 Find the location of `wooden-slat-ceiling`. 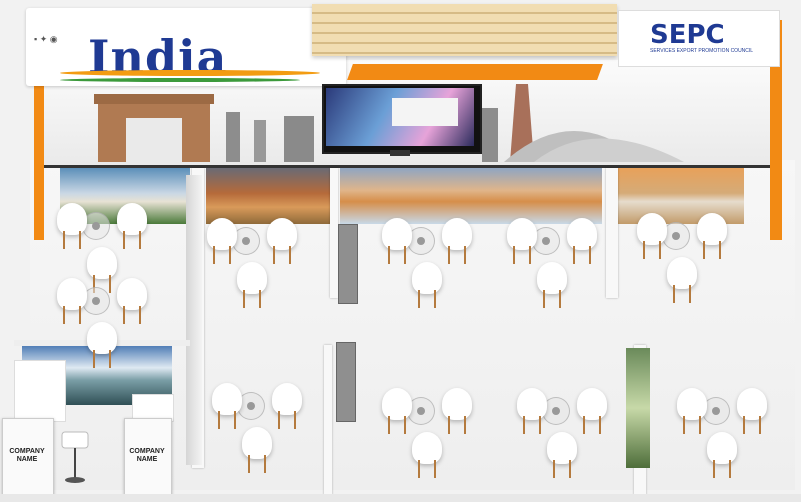

wooden-slat-ceiling is located at coordinates (464, 30).